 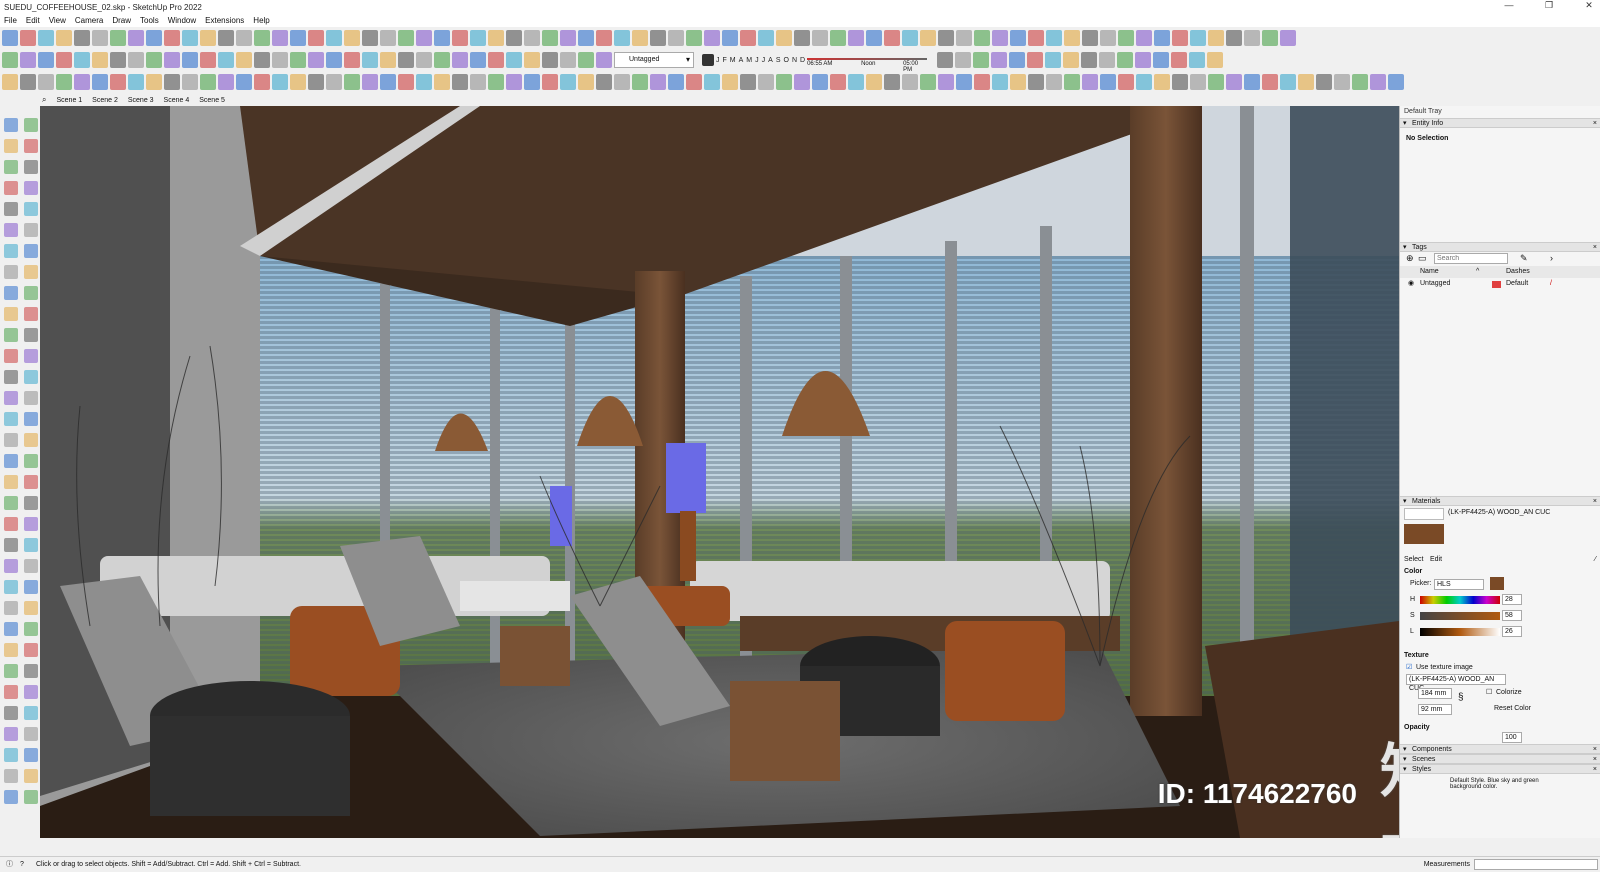 What do you see at coordinates (1549, 5) in the screenshot?
I see `maximize-button: ❐` at bounding box center [1549, 5].